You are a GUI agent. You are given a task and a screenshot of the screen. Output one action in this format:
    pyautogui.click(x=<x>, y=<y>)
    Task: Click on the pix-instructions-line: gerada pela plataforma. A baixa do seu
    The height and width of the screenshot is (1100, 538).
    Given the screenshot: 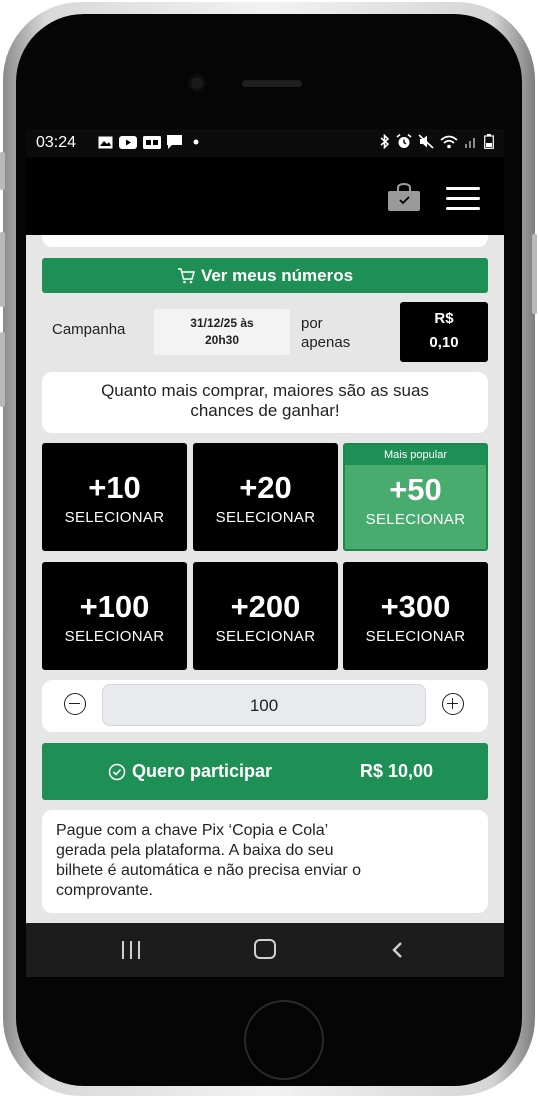 What is the action you would take?
    pyautogui.click(x=195, y=850)
    